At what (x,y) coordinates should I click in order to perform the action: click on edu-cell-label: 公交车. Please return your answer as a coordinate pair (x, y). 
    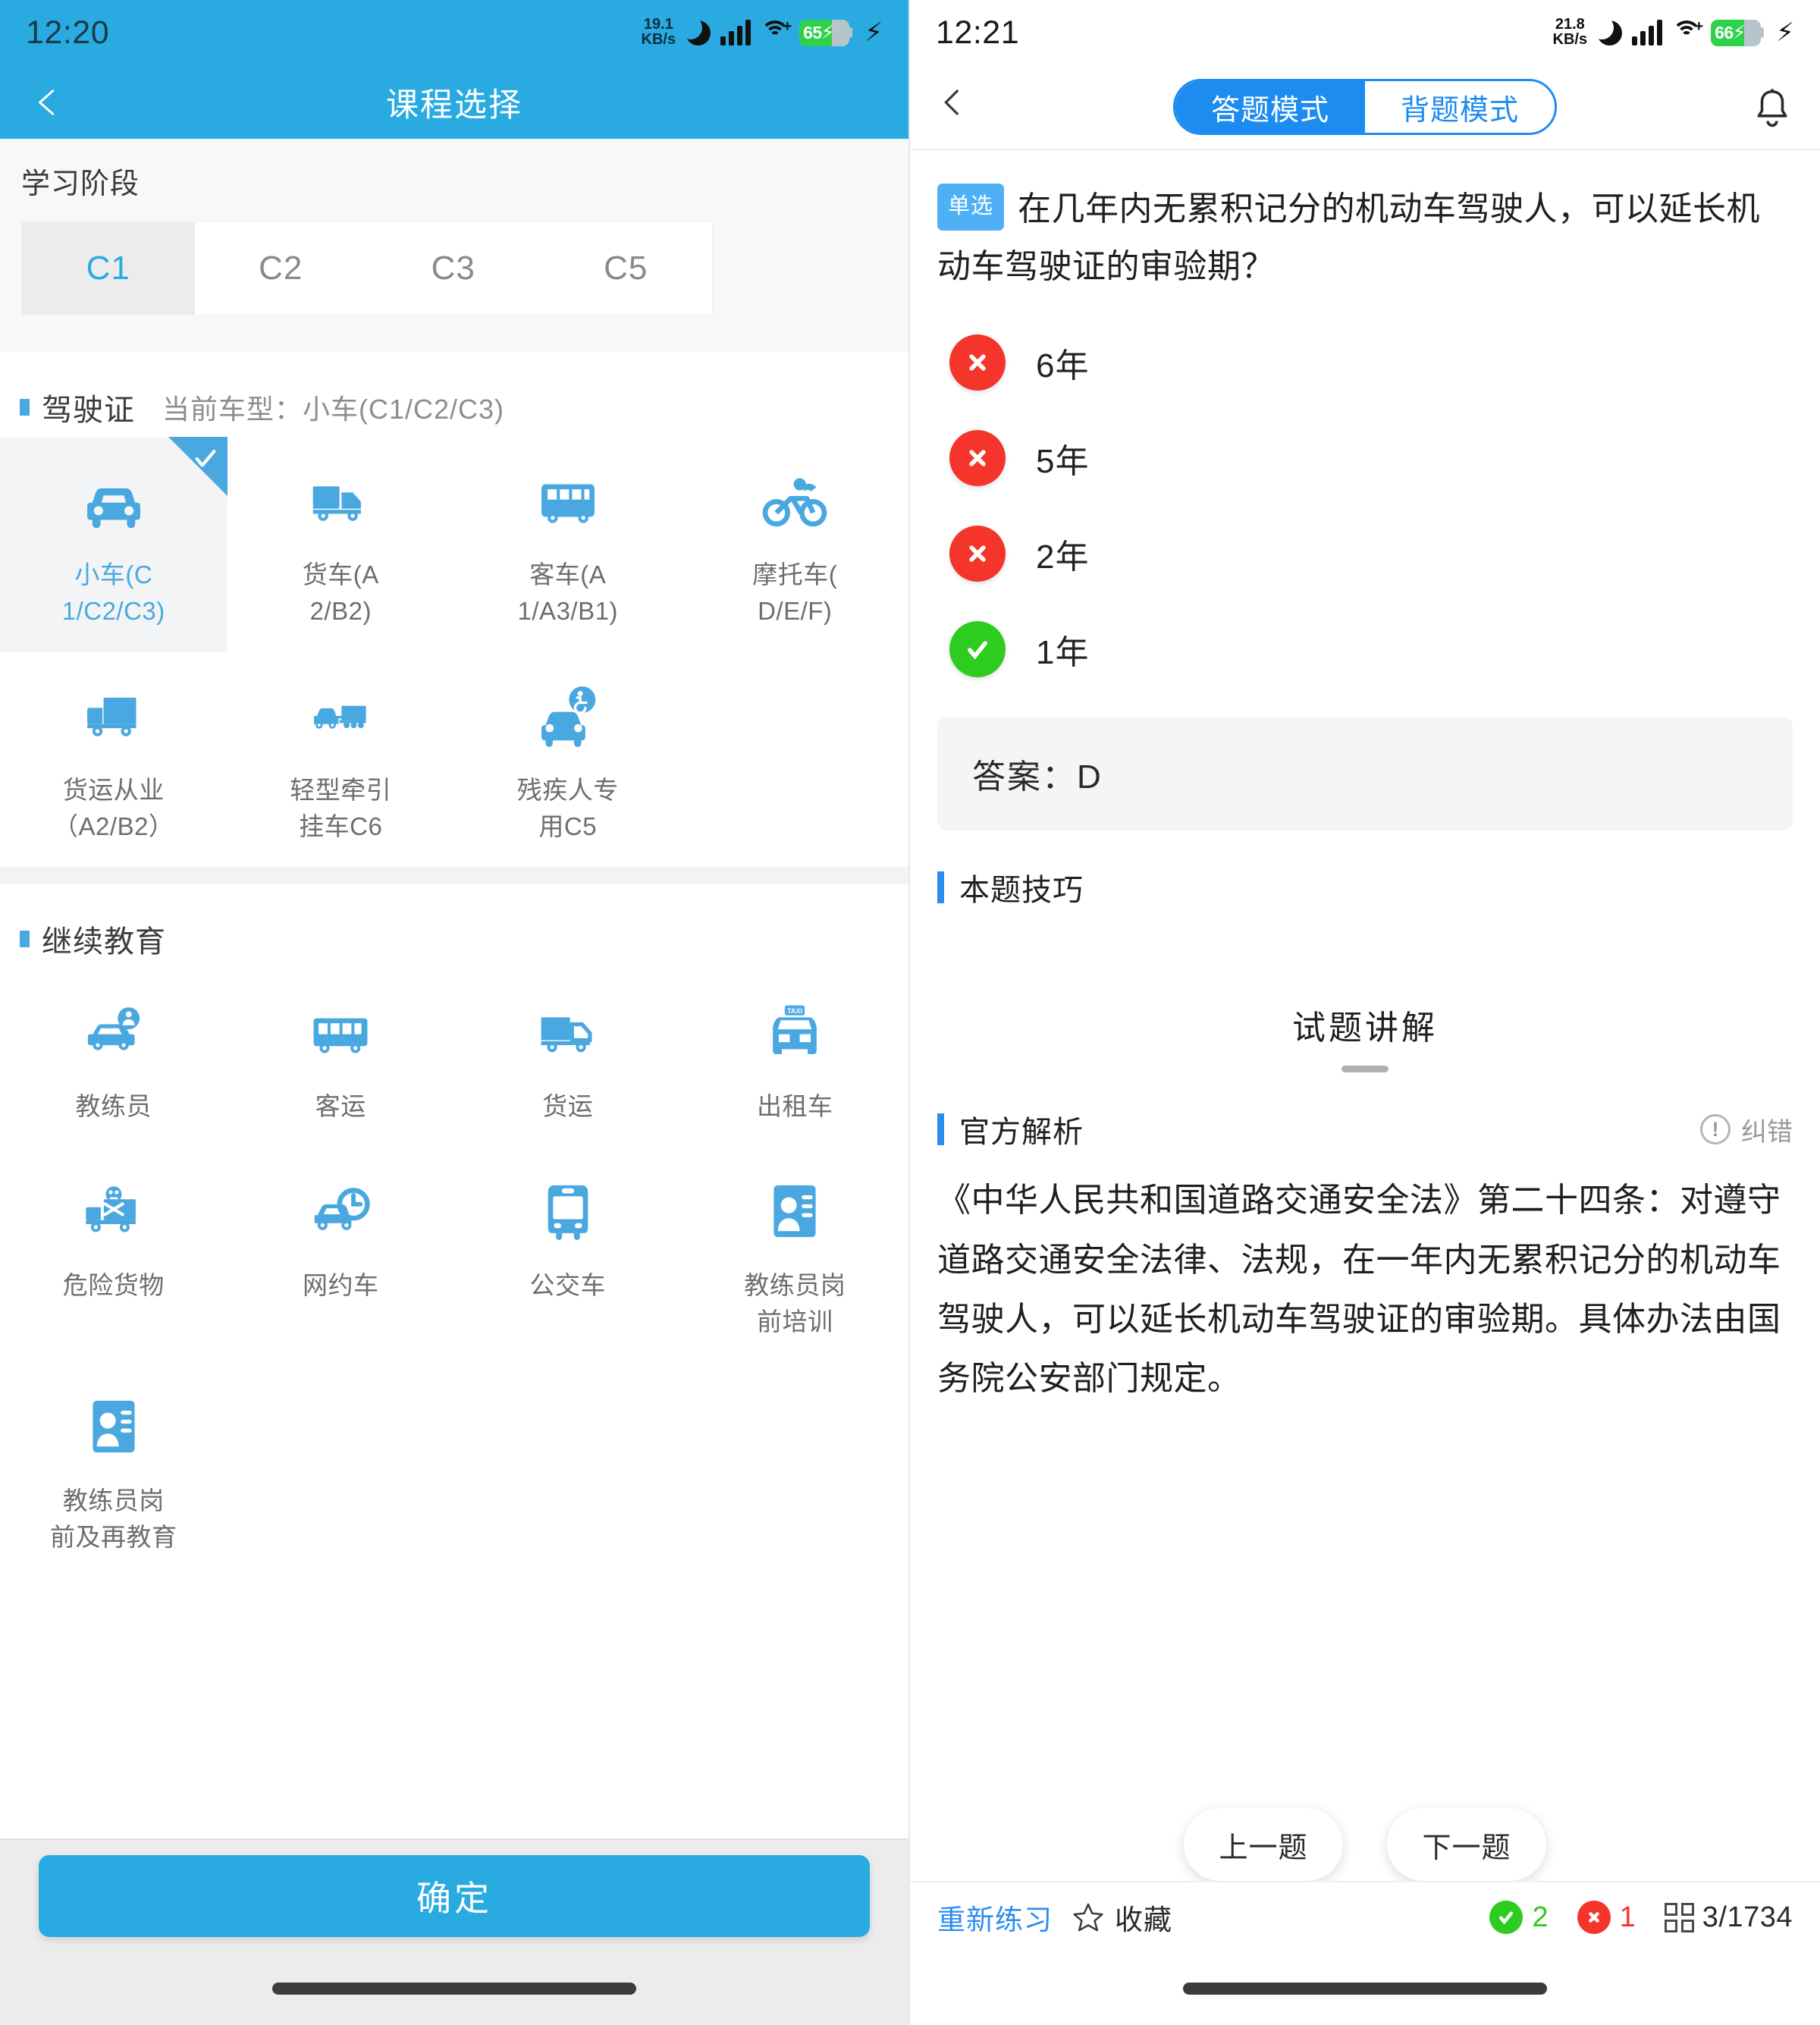
    Looking at the image, I should click on (567, 1285).